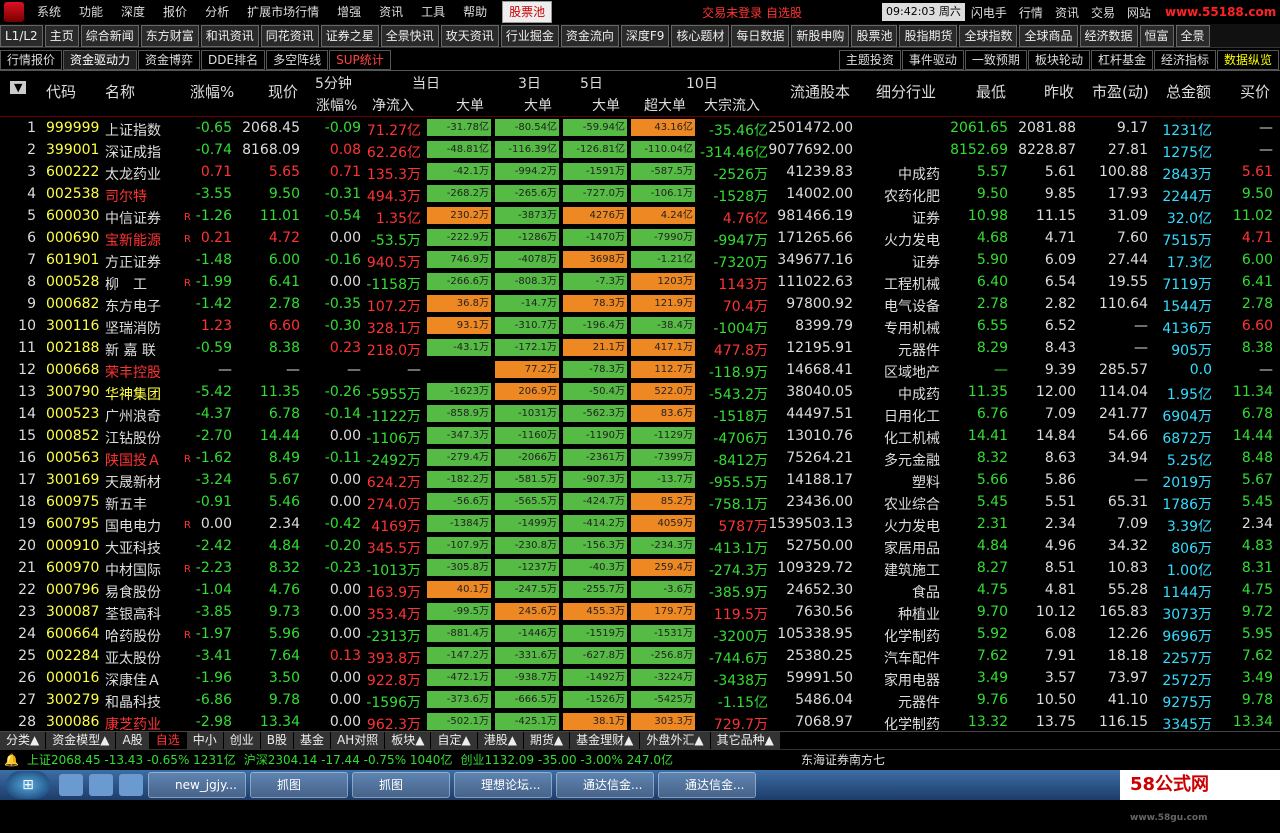  Describe the element at coordinates (1184, 59) in the screenshot. I see `tab-right: 经济指标` at that location.